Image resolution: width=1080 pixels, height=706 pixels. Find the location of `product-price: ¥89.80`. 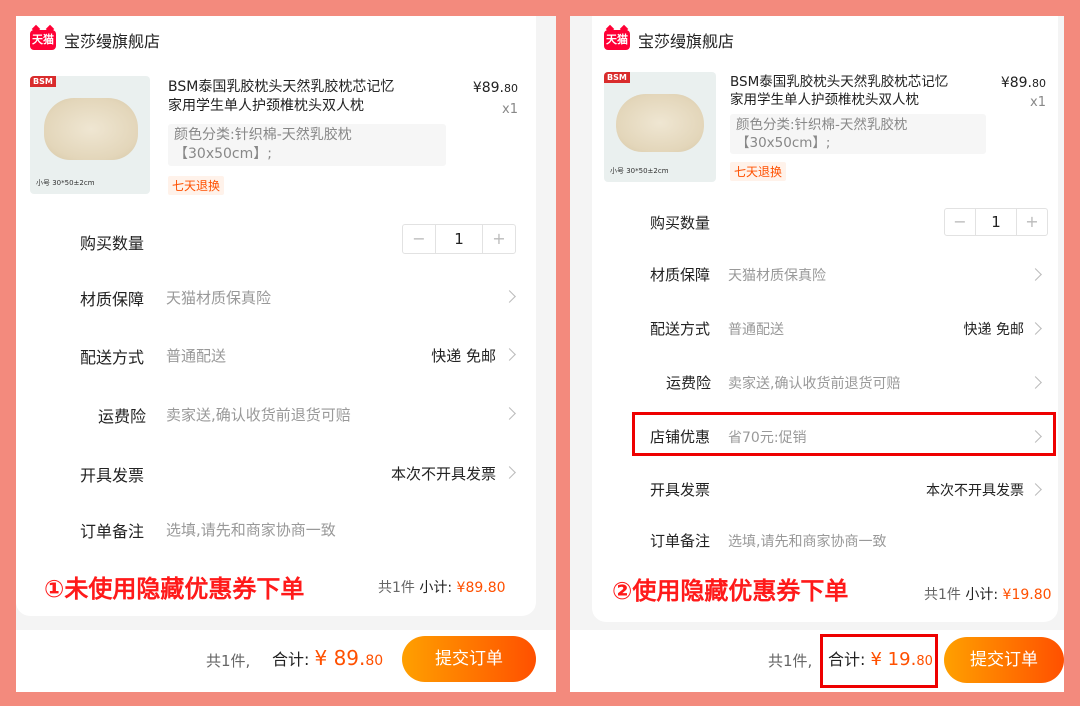

product-price: ¥89.80 is located at coordinates (495, 88).